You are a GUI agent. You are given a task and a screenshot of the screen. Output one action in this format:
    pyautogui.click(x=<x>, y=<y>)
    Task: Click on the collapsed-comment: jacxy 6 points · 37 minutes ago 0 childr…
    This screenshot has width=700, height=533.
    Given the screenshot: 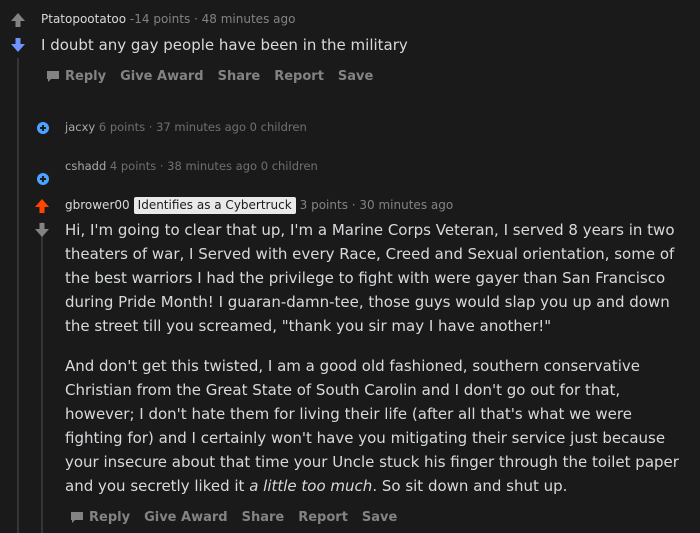 What is the action you would take?
    pyautogui.click(x=186, y=127)
    